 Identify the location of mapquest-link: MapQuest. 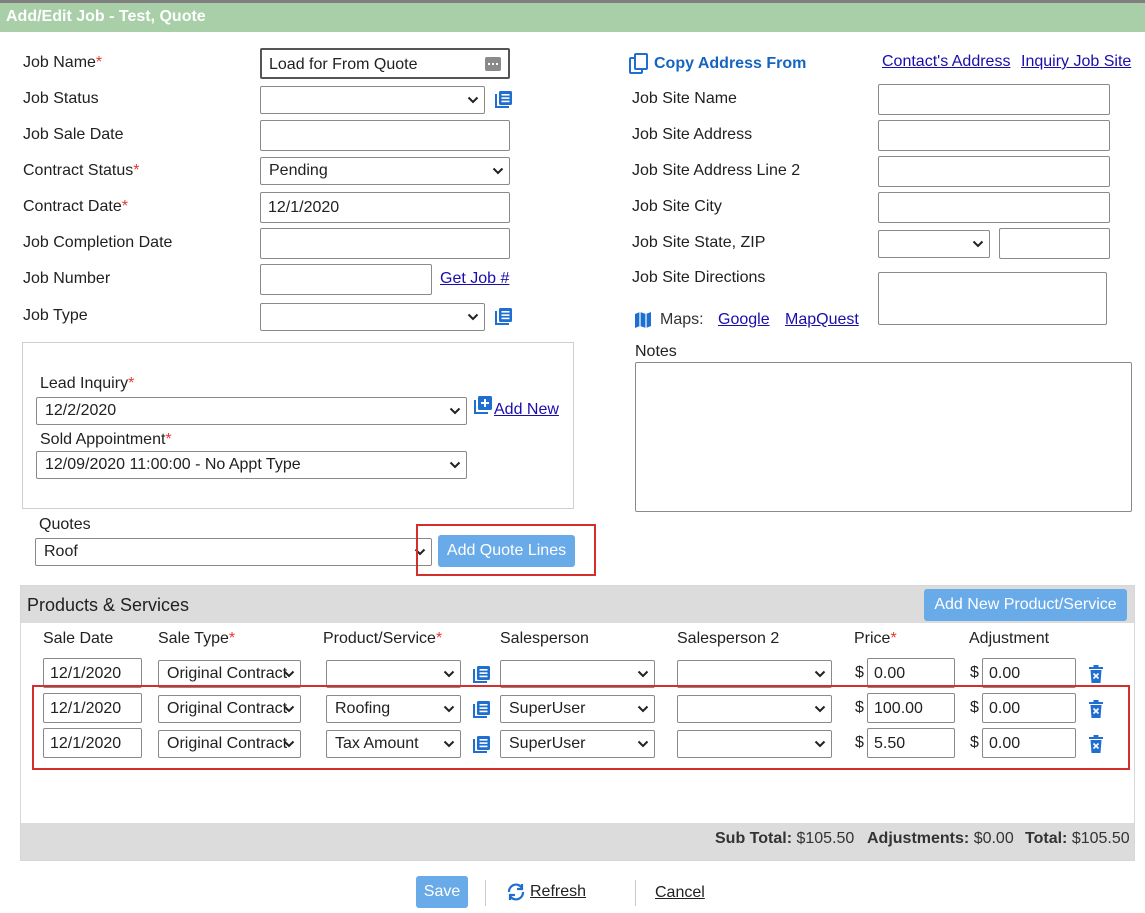
(822, 320).